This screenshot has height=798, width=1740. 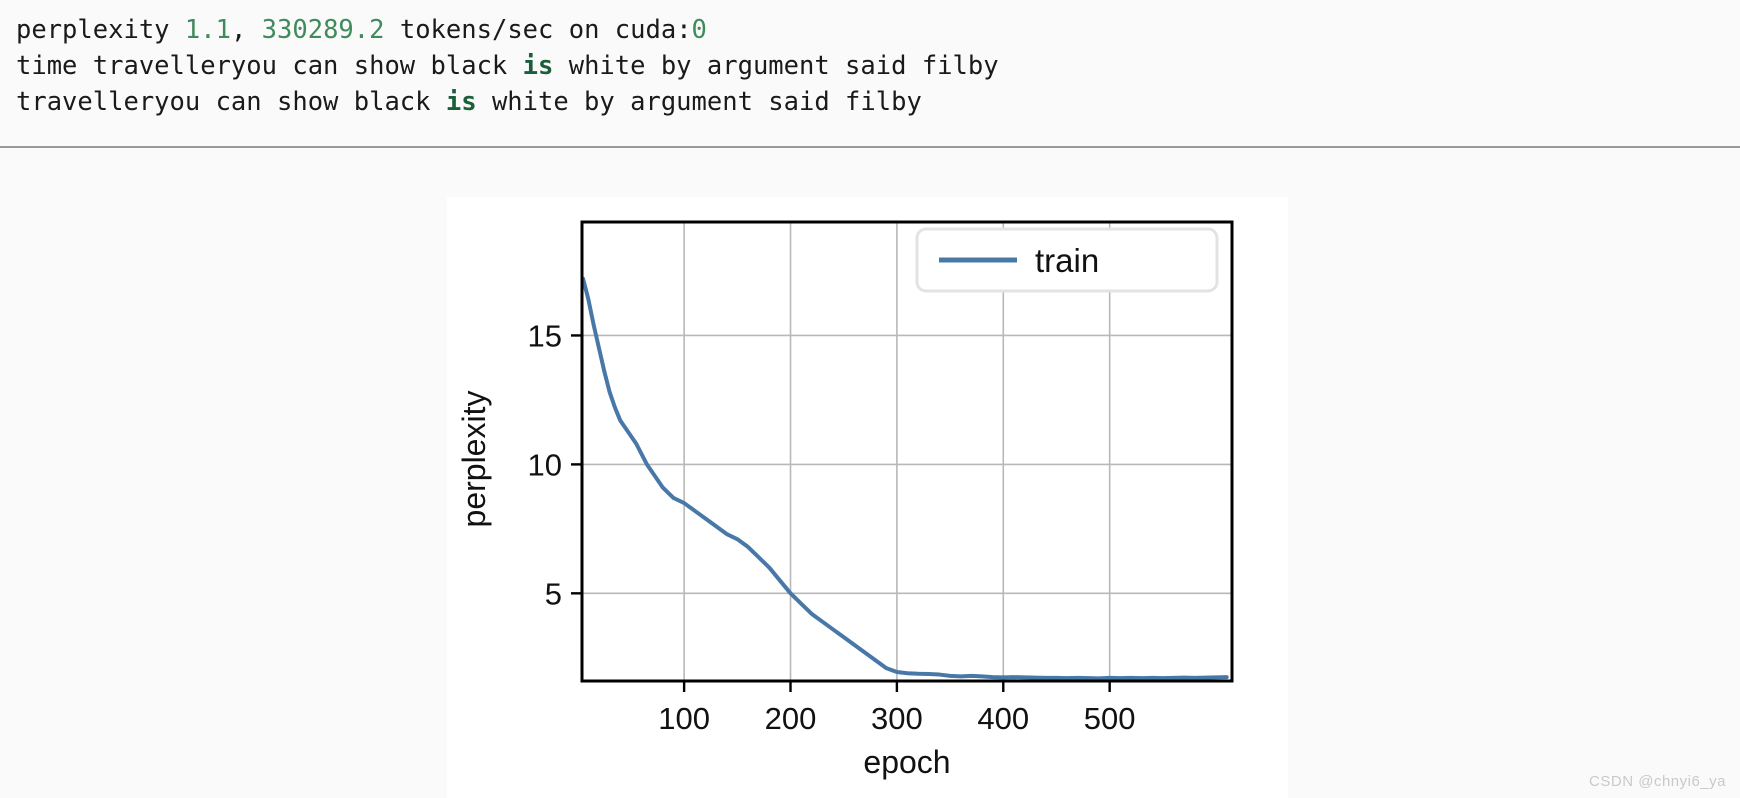 What do you see at coordinates (1110, 718) in the screenshot?
I see `svg-text: 500` at bounding box center [1110, 718].